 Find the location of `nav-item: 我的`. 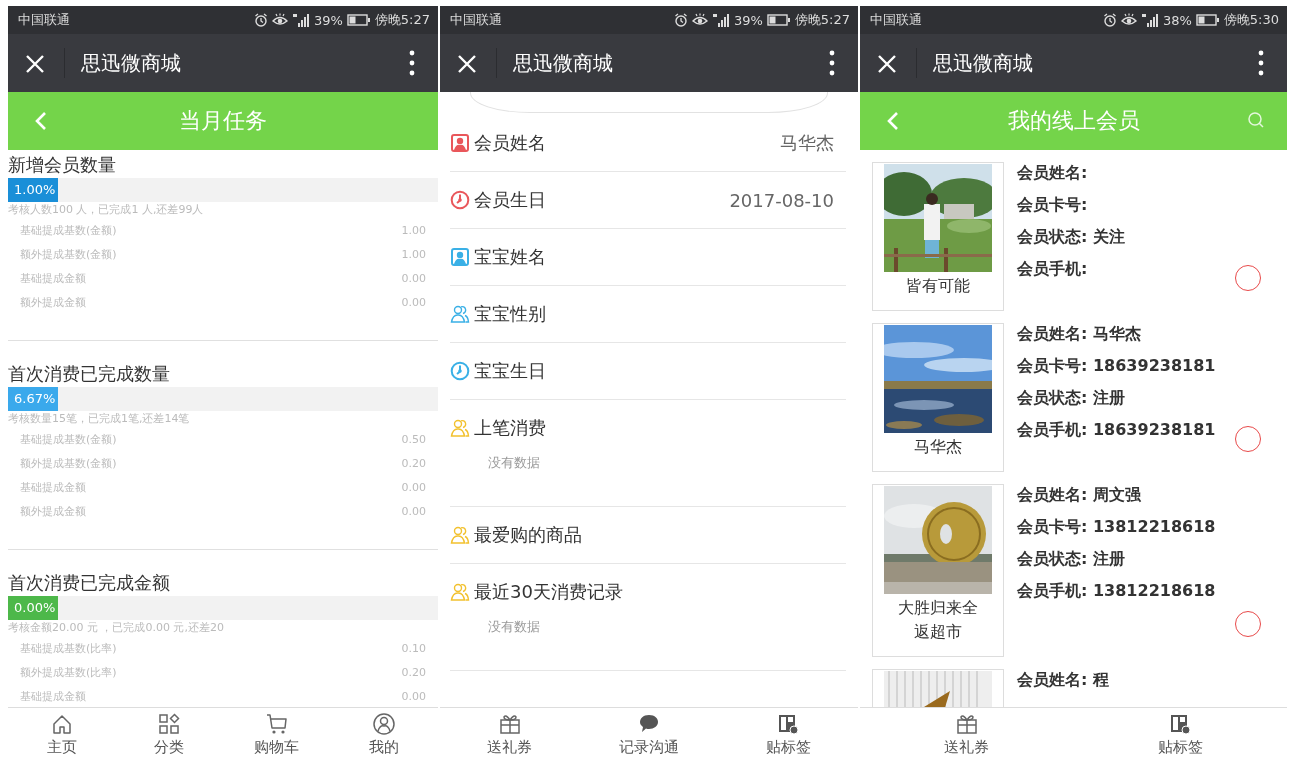

nav-item: 我的 is located at coordinates (384, 734).